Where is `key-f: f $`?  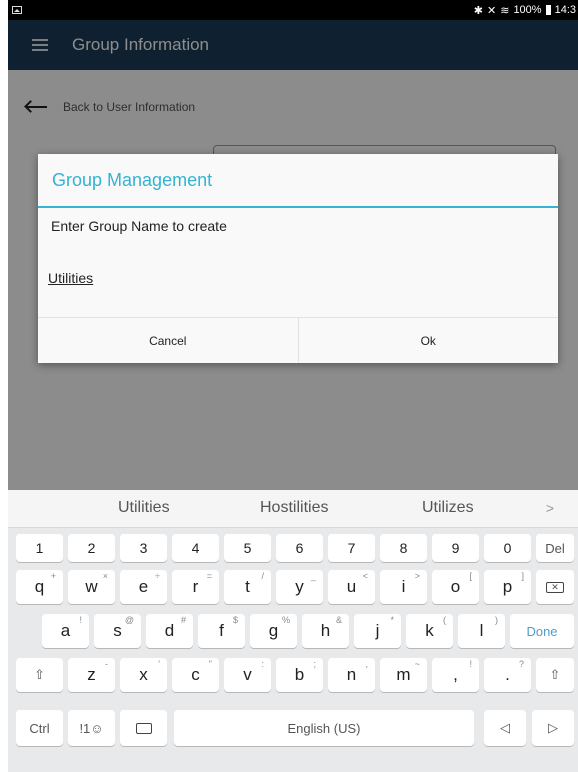 key-f: f $ is located at coordinates (221, 631).